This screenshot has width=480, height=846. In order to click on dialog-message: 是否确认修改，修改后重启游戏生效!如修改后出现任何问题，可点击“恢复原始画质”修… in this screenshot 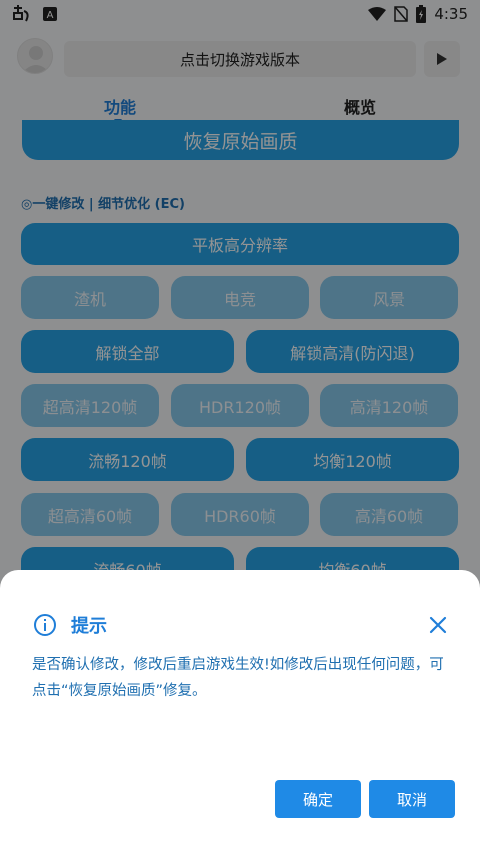, I will do `click(238, 678)`.